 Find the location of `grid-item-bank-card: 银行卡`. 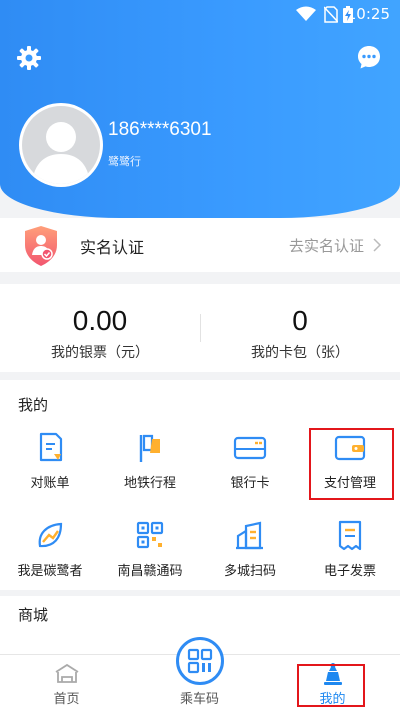

grid-item-bank-card: 银行卡 is located at coordinates (250, 470).